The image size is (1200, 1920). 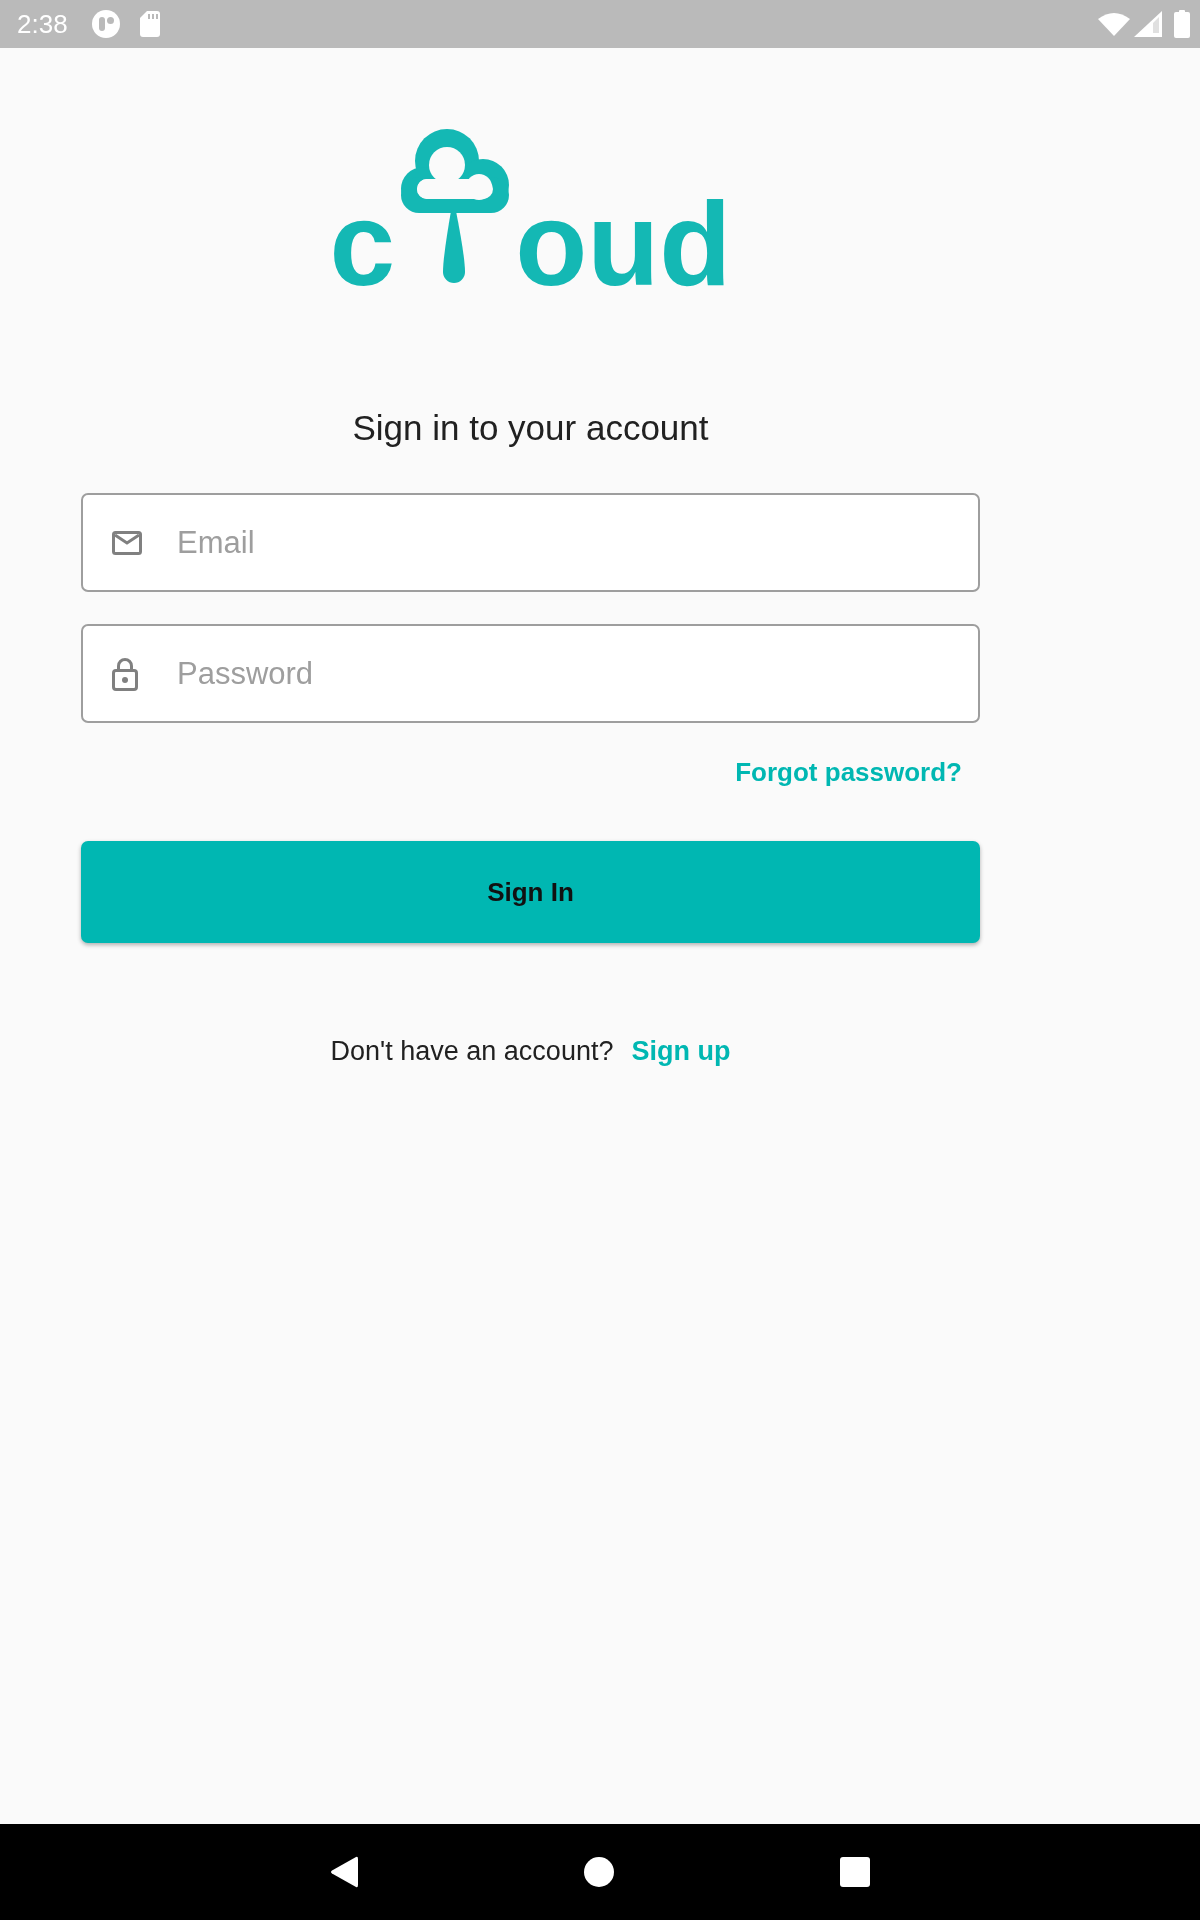 What do you see at coordinates (362, 244) in the screenshot?
I see `logo-text: c` at bounding box center [362, 244].